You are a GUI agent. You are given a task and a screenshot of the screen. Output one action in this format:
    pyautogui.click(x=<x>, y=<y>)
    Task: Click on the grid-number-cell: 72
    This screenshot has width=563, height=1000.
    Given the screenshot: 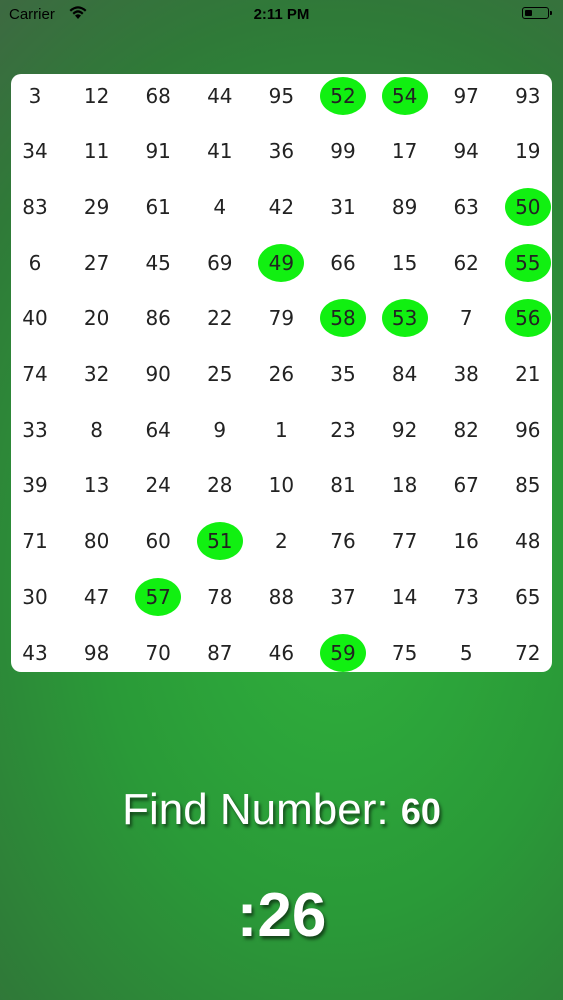 What is the action you would take?
    pyautogui.click(x=528, y=653)
    